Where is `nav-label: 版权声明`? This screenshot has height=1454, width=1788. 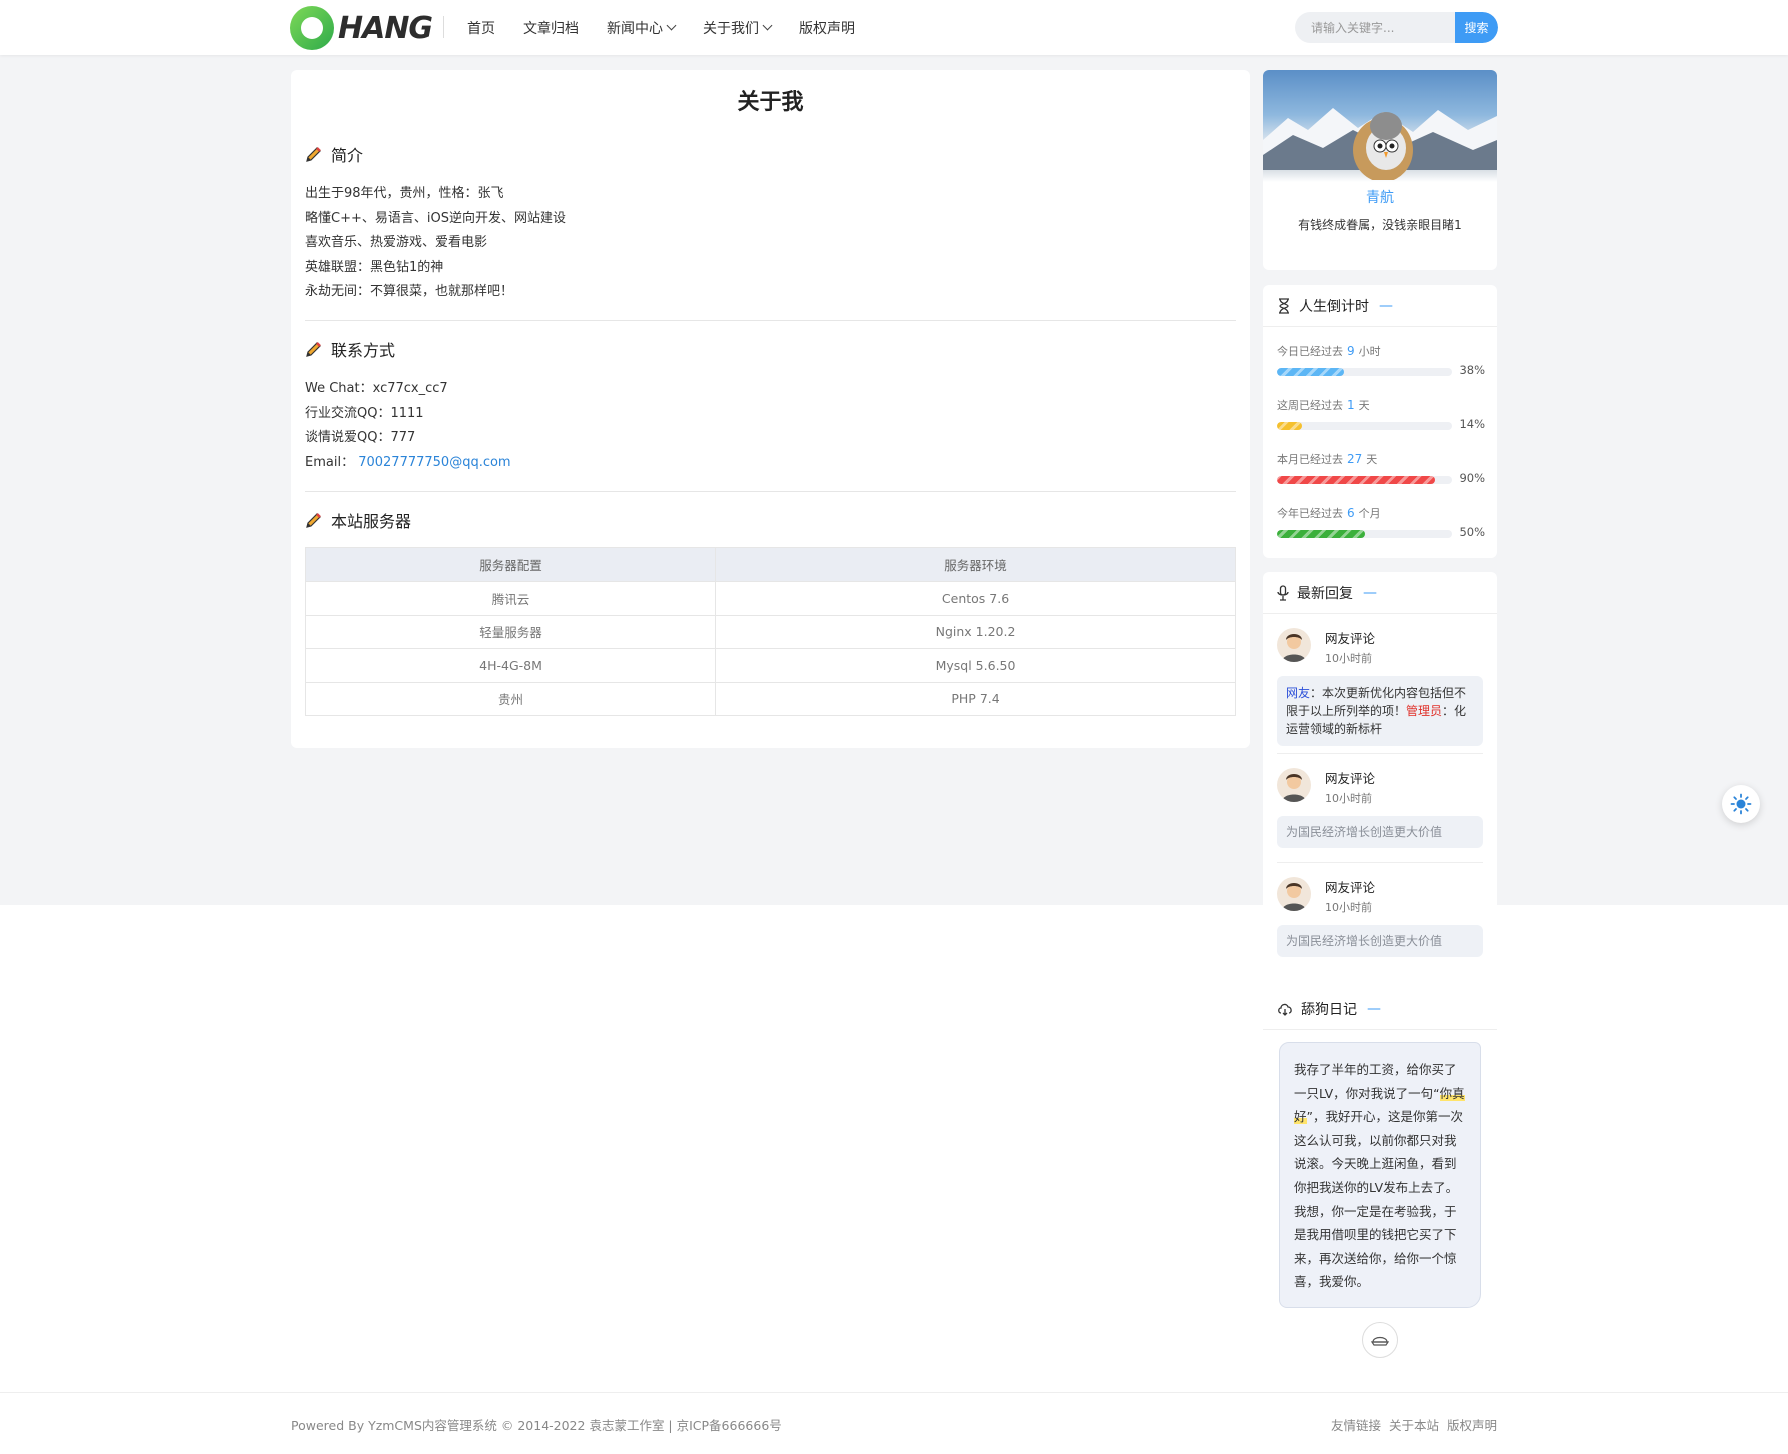 nav-label: 版权声明 is located at coordinates (827, 28).